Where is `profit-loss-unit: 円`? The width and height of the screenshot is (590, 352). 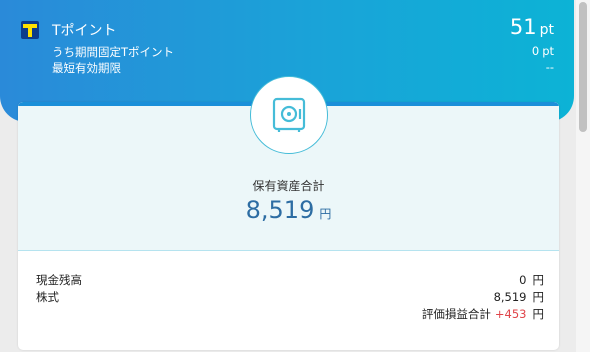
profit-loss-unit: 円 is located at coordinates (538, 314).